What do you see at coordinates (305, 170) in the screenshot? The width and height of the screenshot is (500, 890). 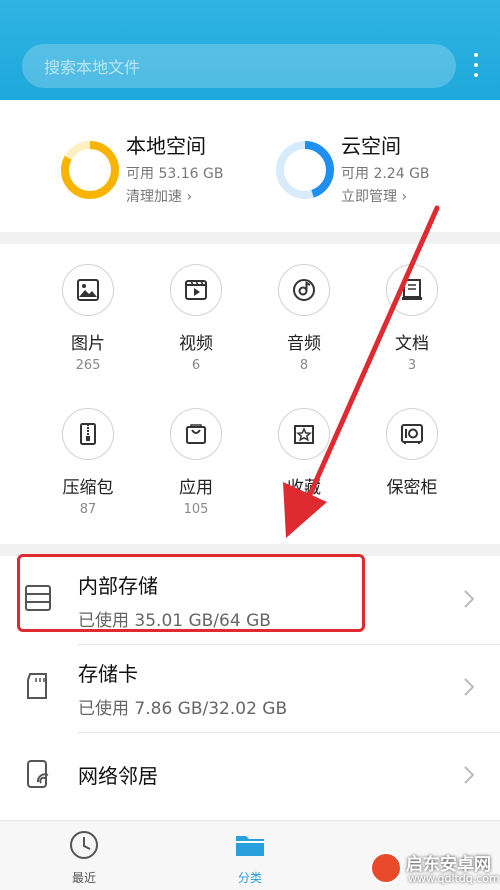 I see `cloud-space-ring` at bounding box center [305, 170].